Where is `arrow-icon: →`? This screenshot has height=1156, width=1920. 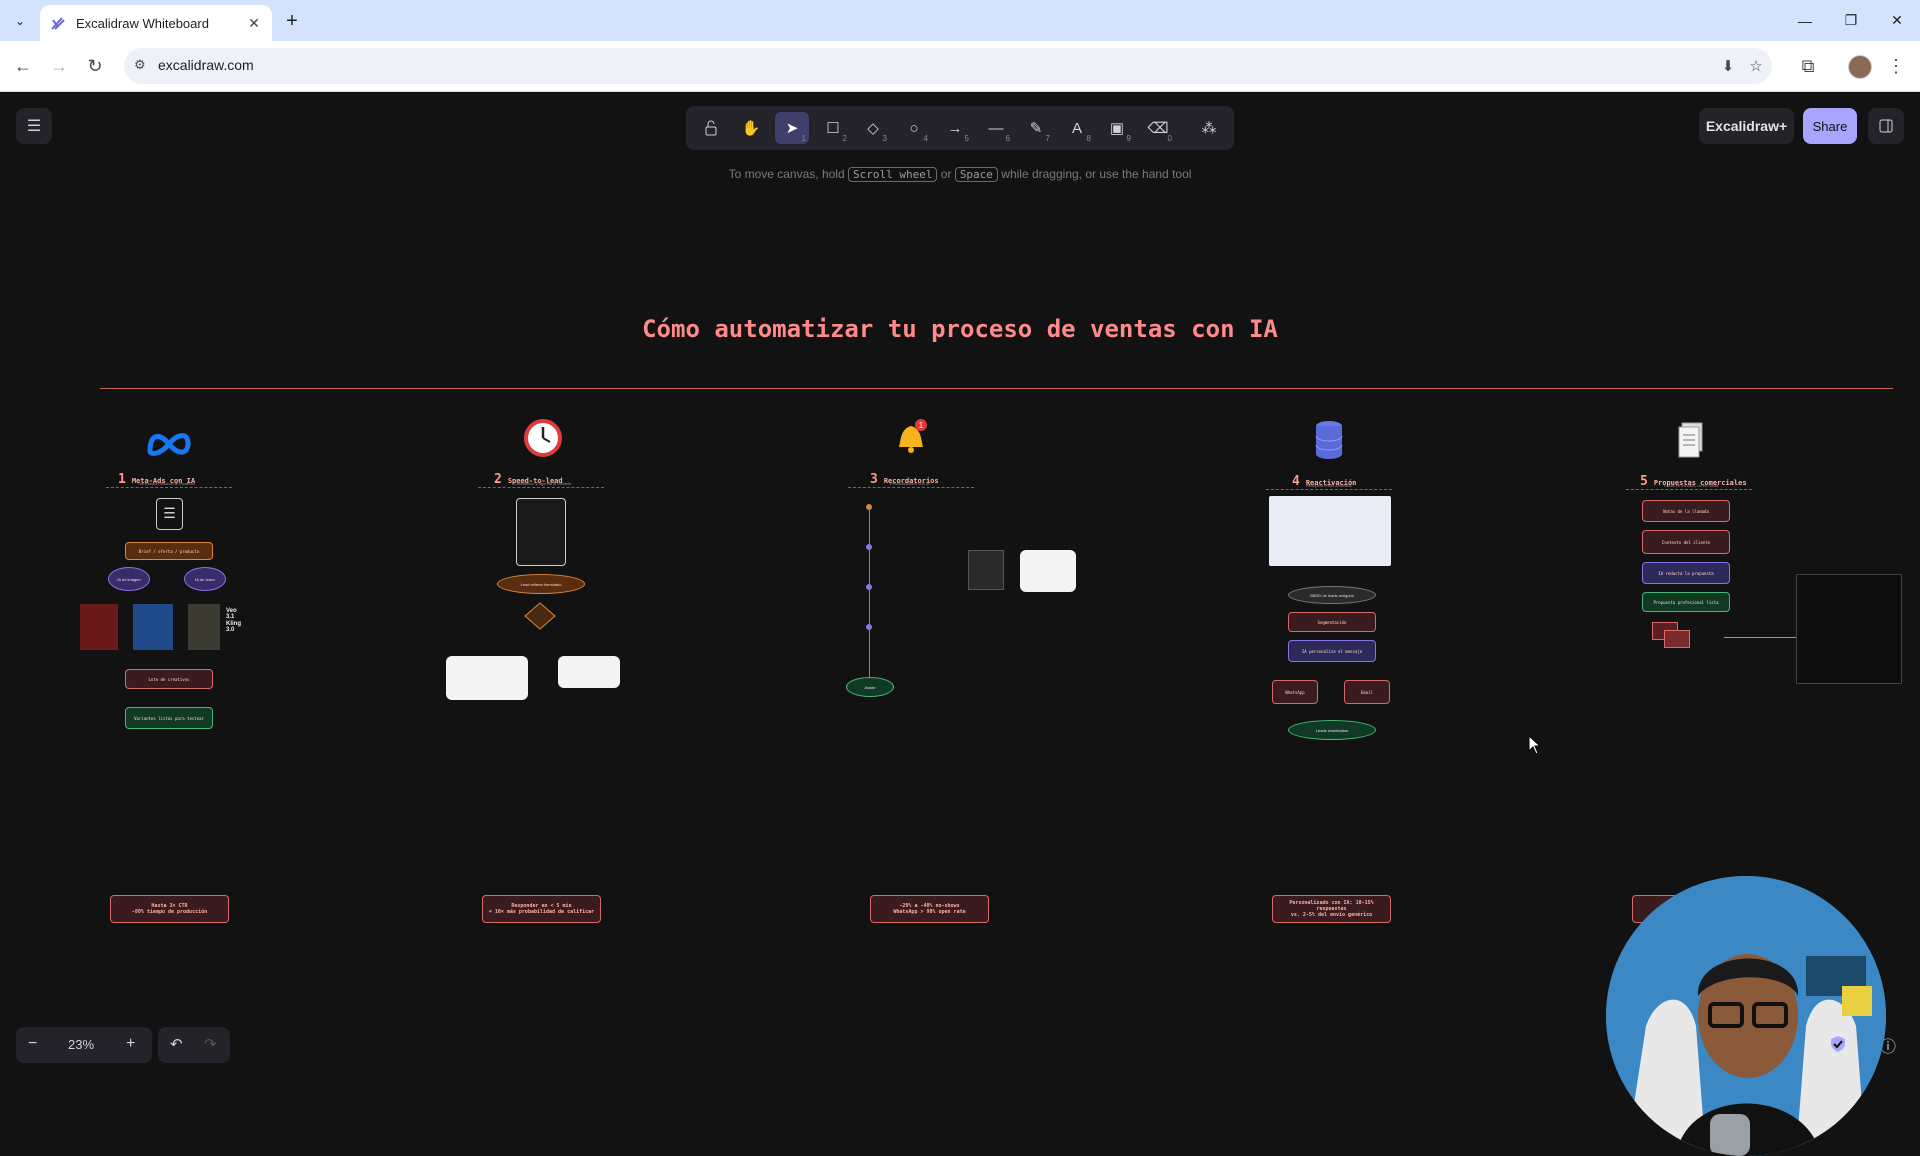
arrow-icon: → is located at coordinates (955, 128).